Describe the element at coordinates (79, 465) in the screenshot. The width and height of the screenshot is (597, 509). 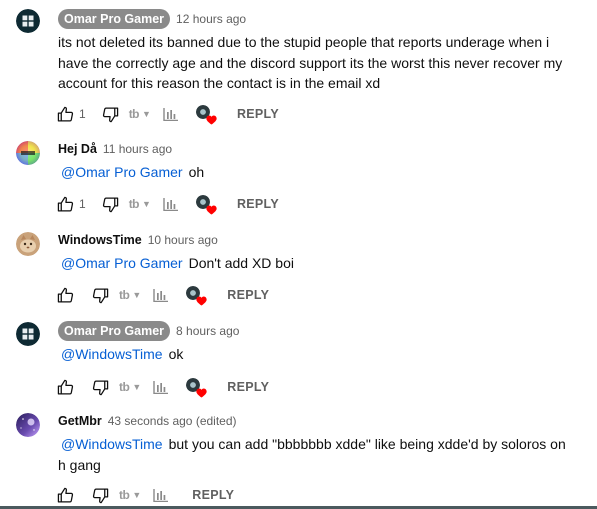
I see `comment-text-line: h gang` at that location.